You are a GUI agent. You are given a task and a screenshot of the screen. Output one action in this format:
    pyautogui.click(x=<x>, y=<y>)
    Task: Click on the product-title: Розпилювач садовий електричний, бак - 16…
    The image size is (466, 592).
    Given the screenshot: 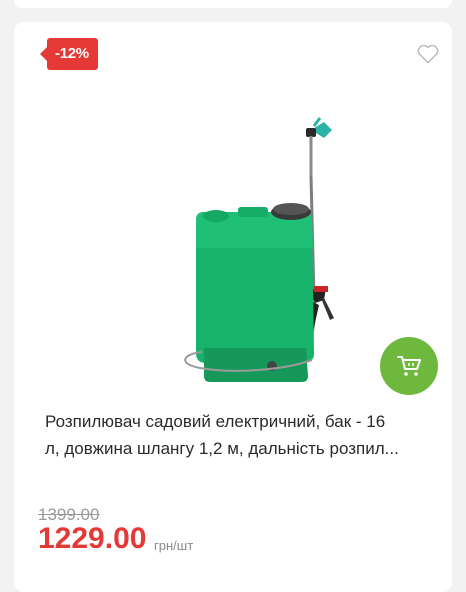 What is the action you would take?
    pyautogui.click(x=242, y=435)
    